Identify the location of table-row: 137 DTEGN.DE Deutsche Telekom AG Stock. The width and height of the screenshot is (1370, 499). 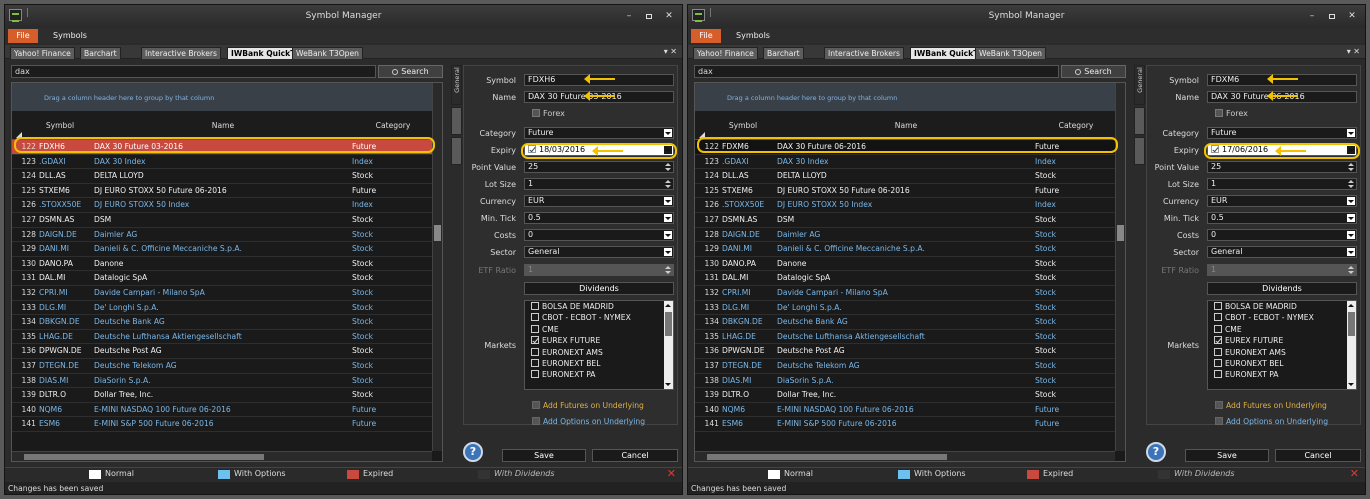
(905, 366).